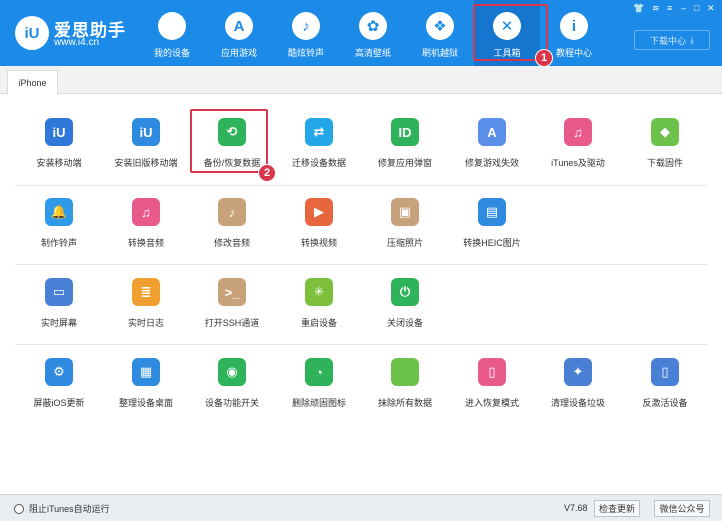  Describe the element at coordinates (319, 292) in the screenshot. I see `restart-icon: ✳` at that location.